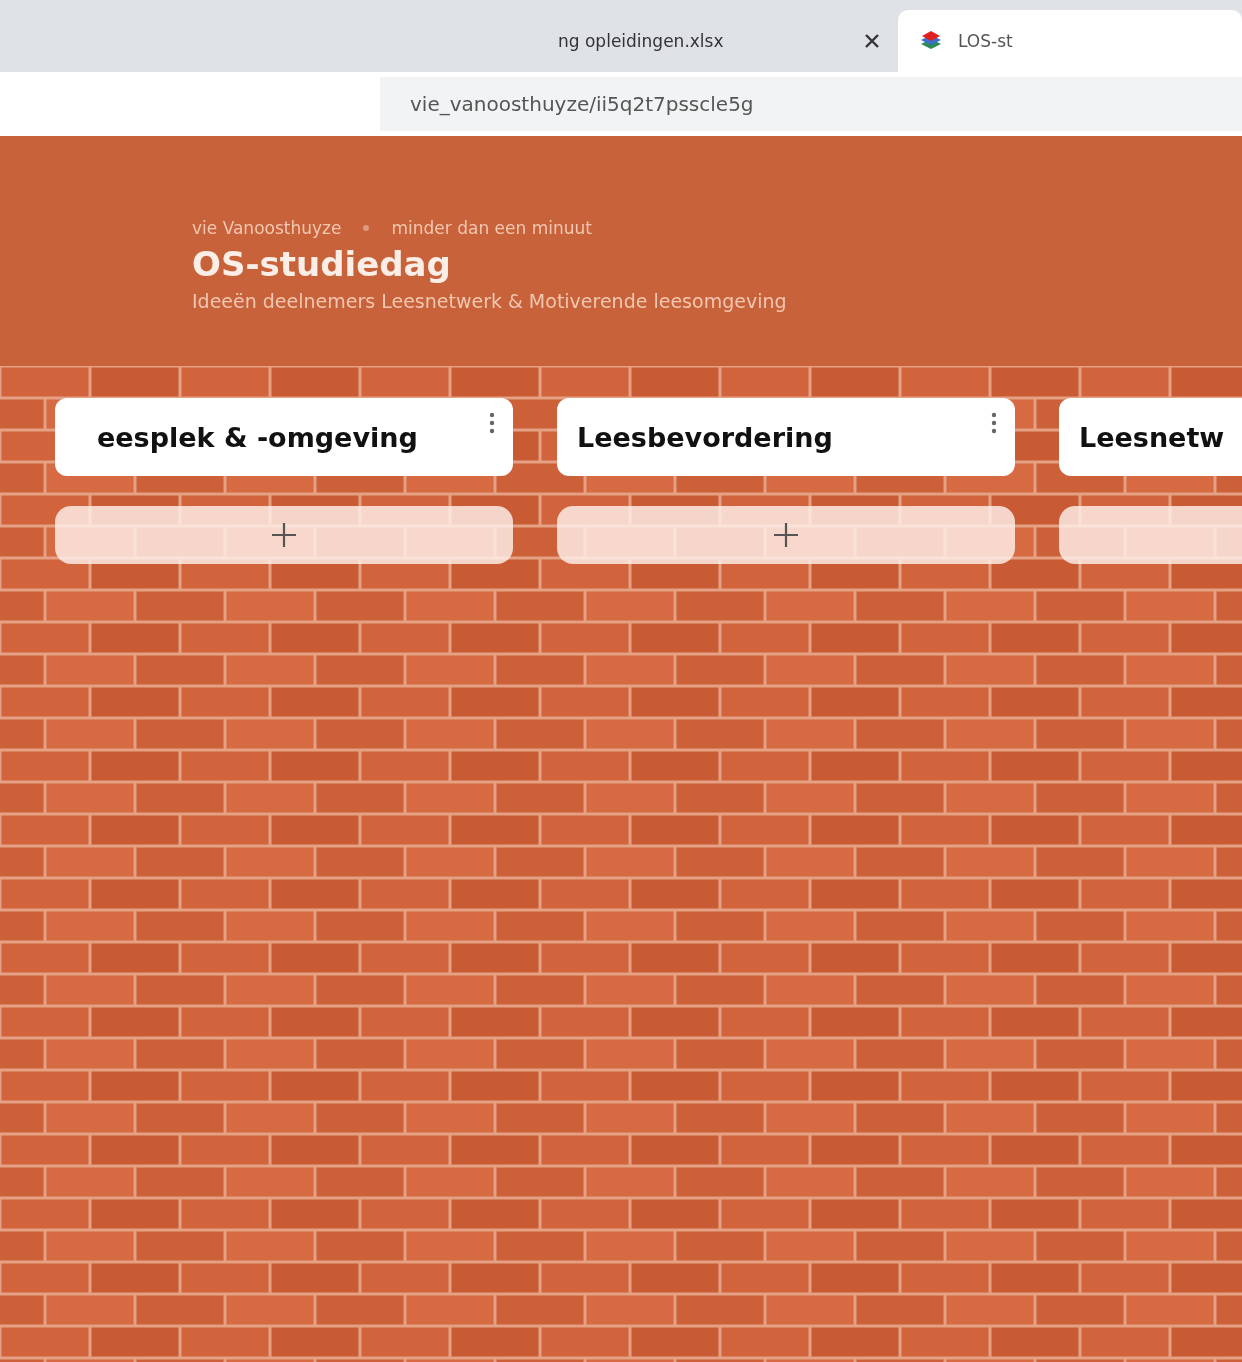 Image resolution: width=1242 pixels, height=1362 pixels. What do you see at coordinates (872, 41) in the screenshot?
I see `close-icon` at bounding box center [872, 41].